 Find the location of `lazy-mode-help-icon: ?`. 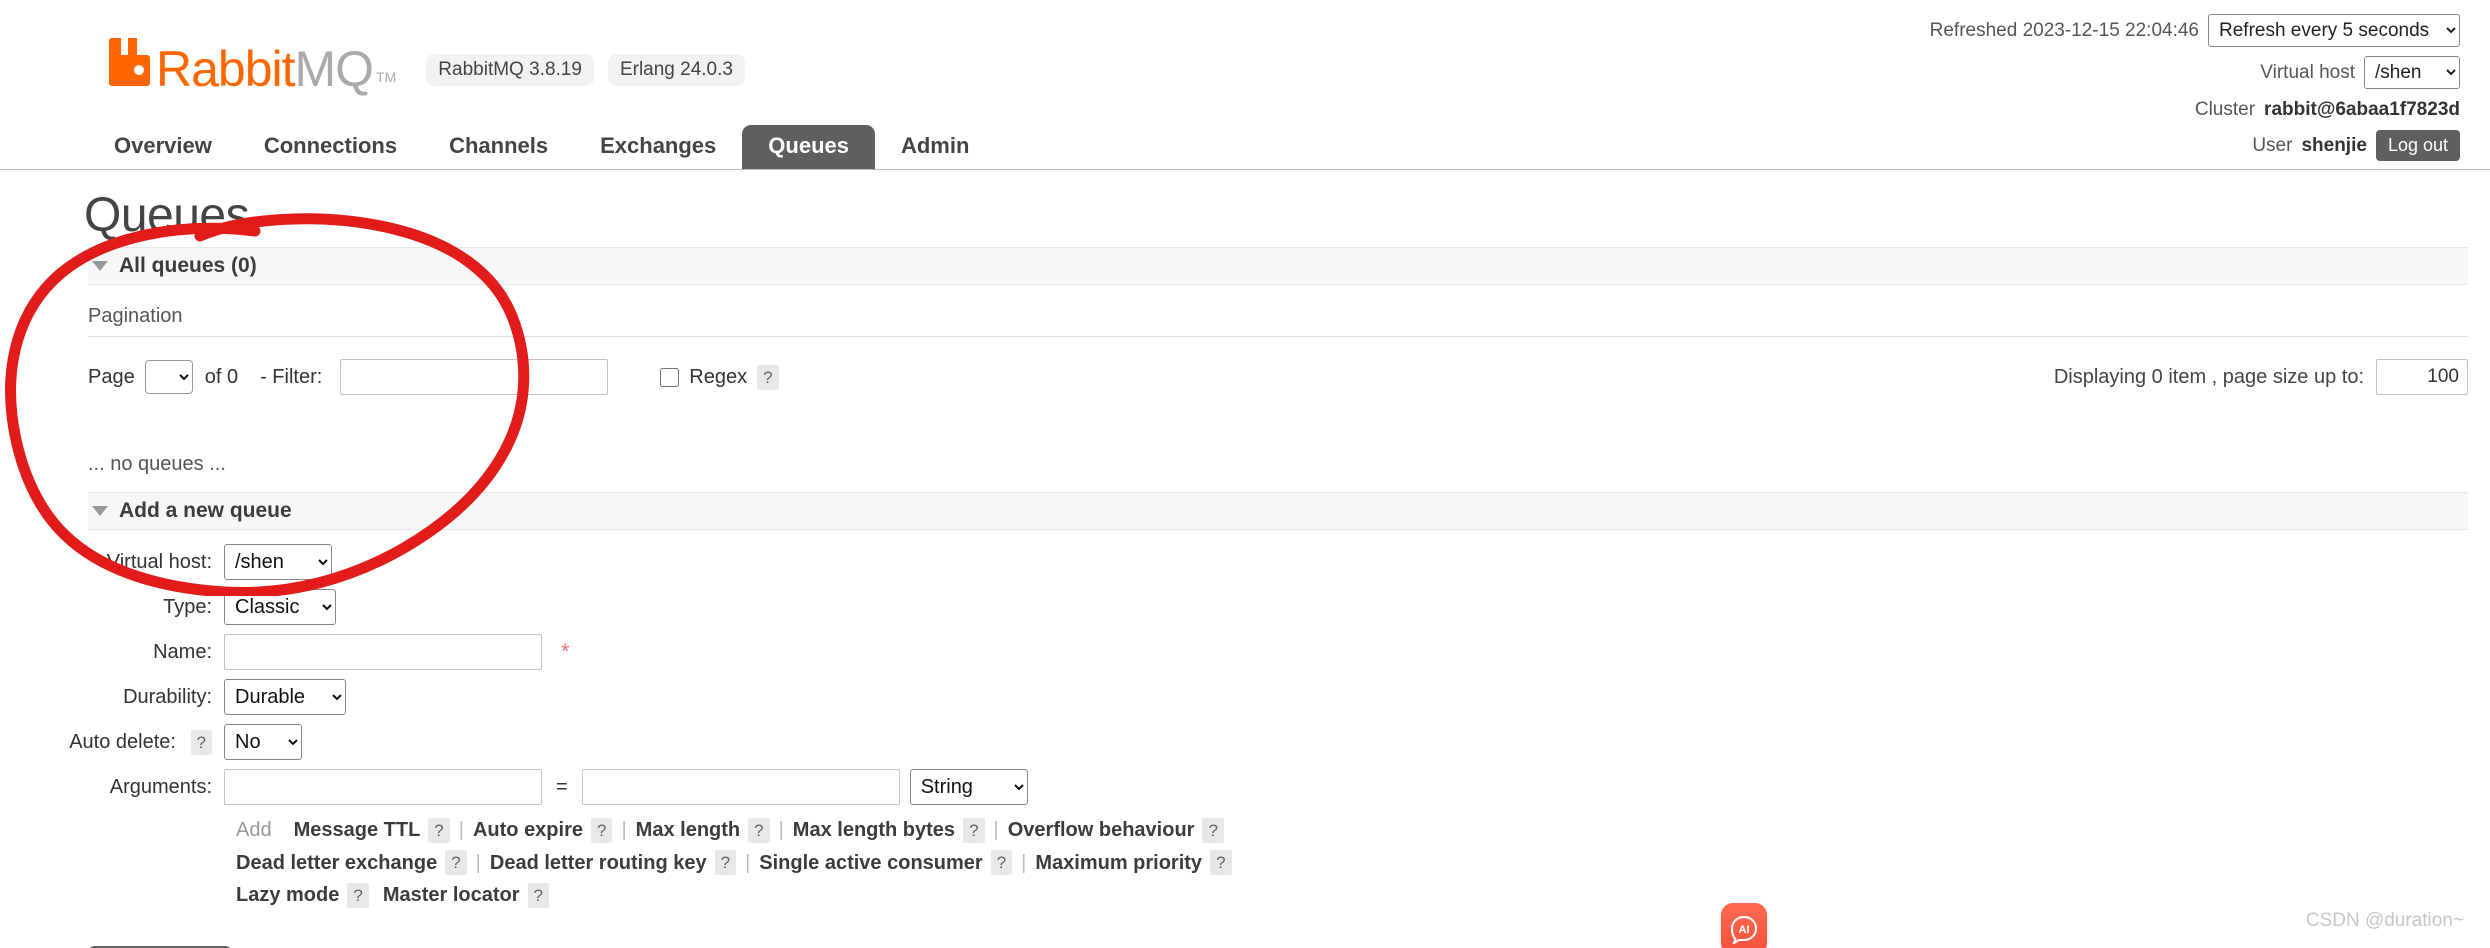

lazy-mode-help-icon: ? is located at coordinates (358, 895).